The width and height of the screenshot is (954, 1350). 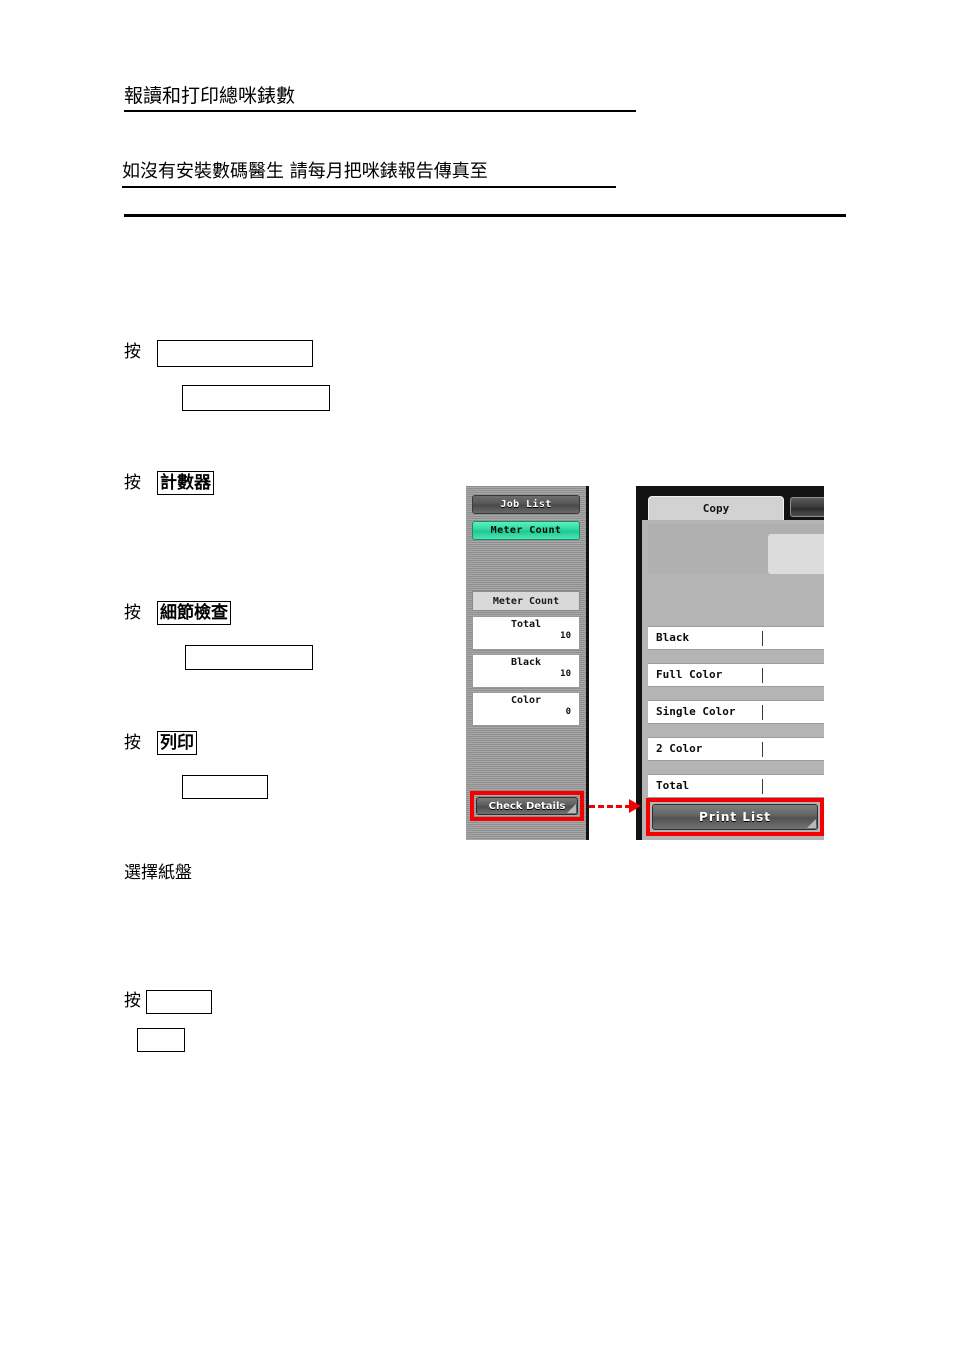 I want to click on page-subtitle: 如沒有安裝數碼醫生 請每月把咪錶報告傳真至, so click(x=305, y=171).